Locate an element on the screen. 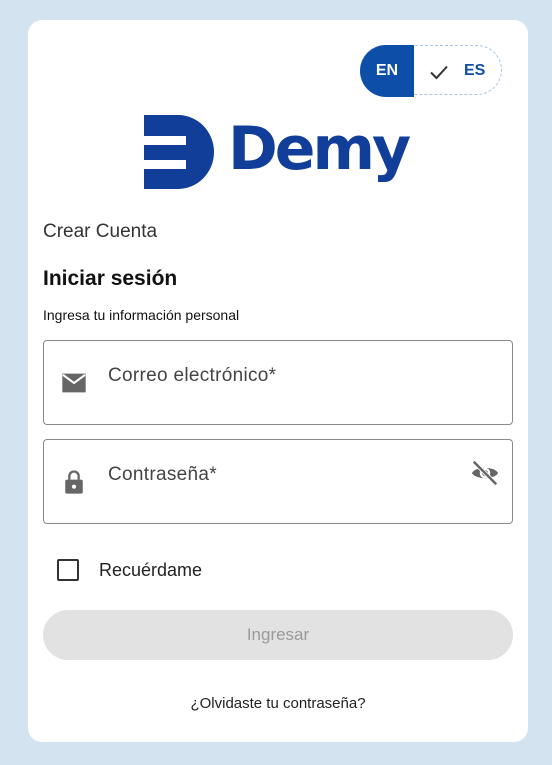  language-en-label: EN is located at coordinates (387, 70).